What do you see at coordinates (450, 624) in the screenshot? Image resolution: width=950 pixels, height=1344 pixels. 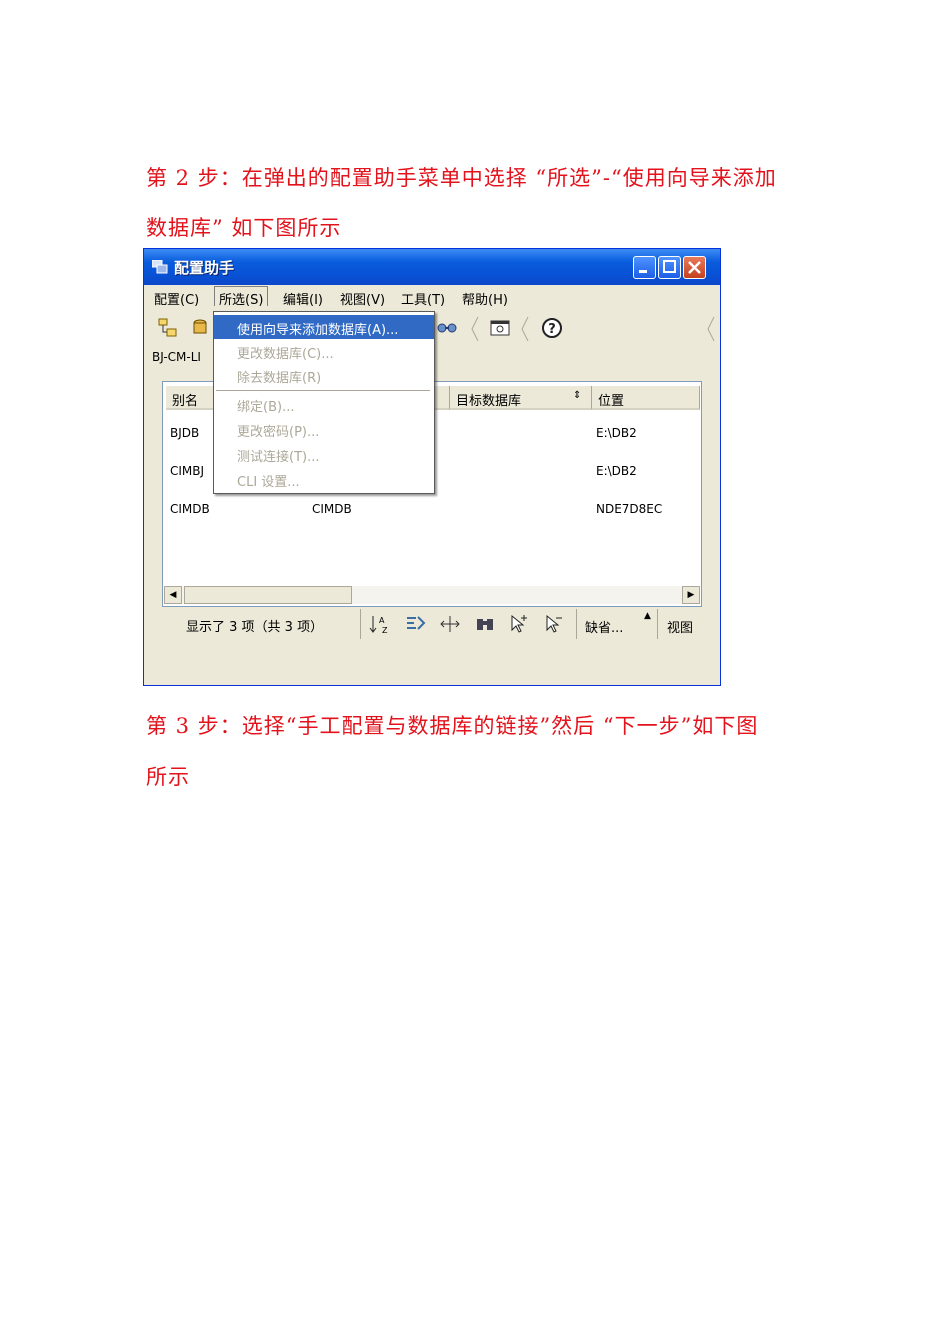 I see `columns-icon` at bounding box center [450, 624].